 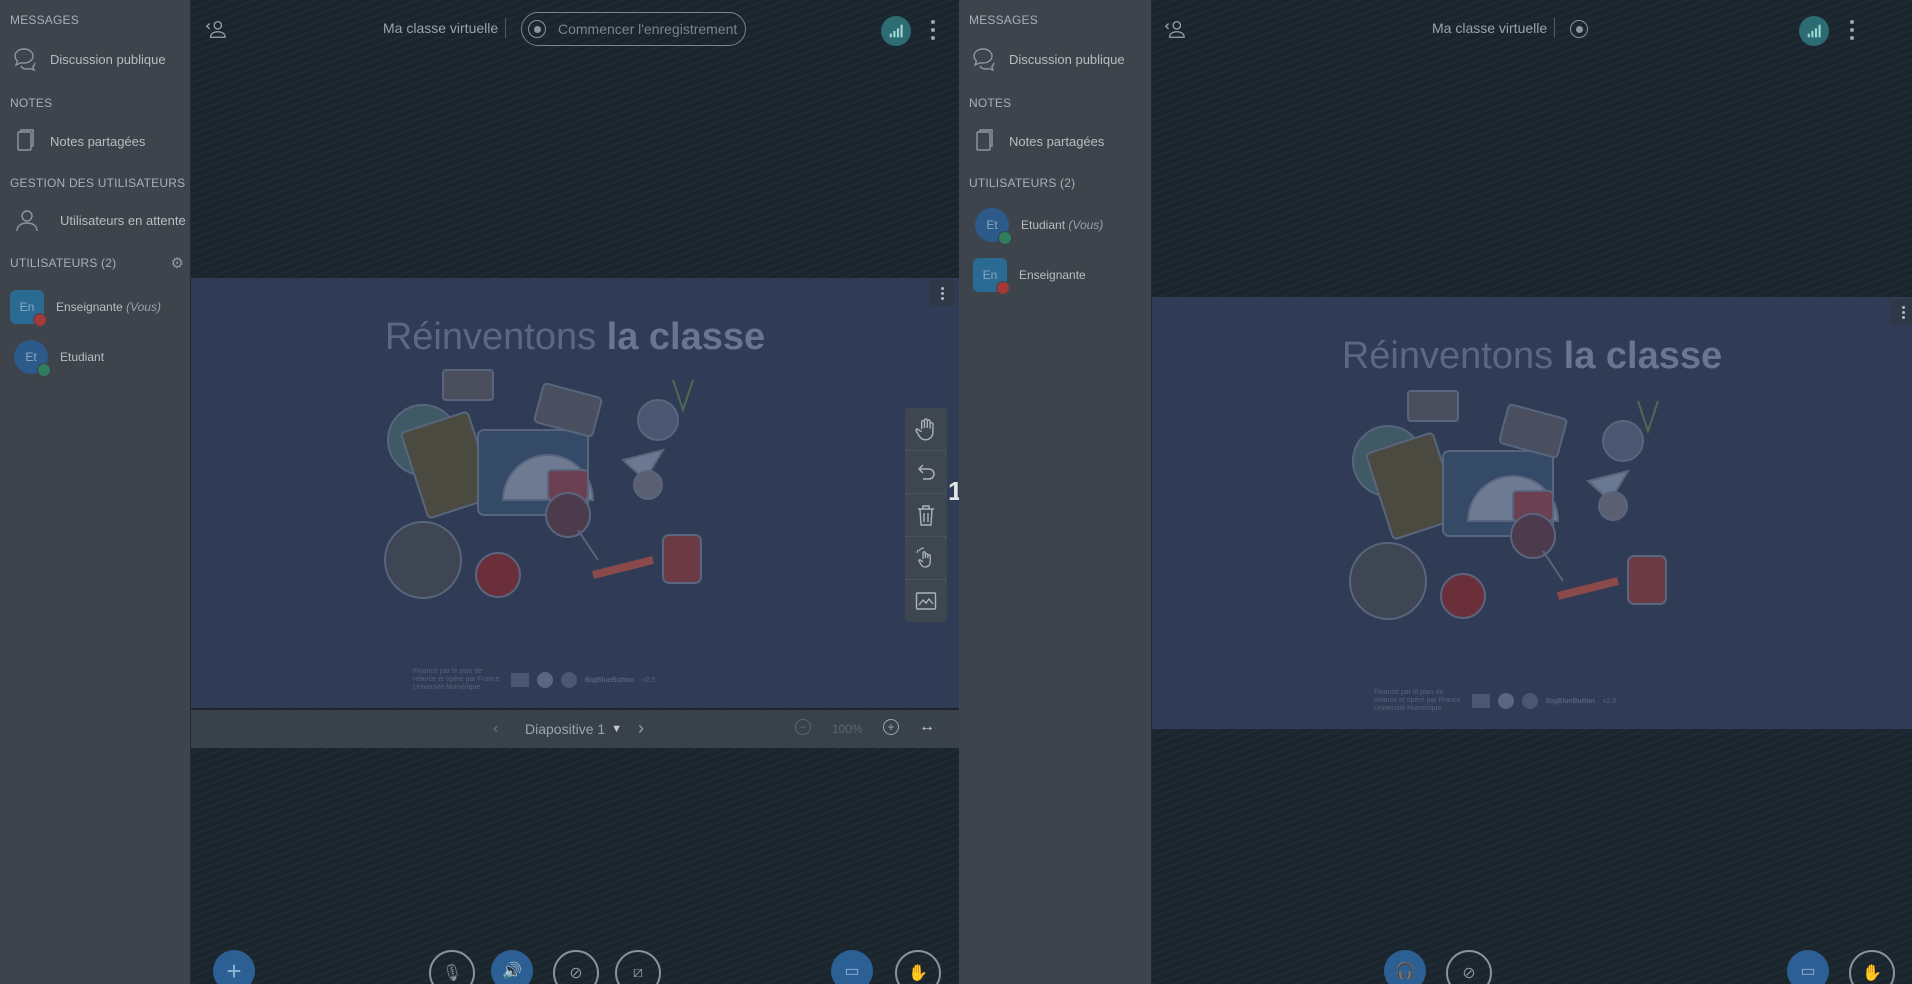 What do you see at coordinates (44, 370) in the screenshot?
I see `audio-status-dot` at bounding box center [44, 370].